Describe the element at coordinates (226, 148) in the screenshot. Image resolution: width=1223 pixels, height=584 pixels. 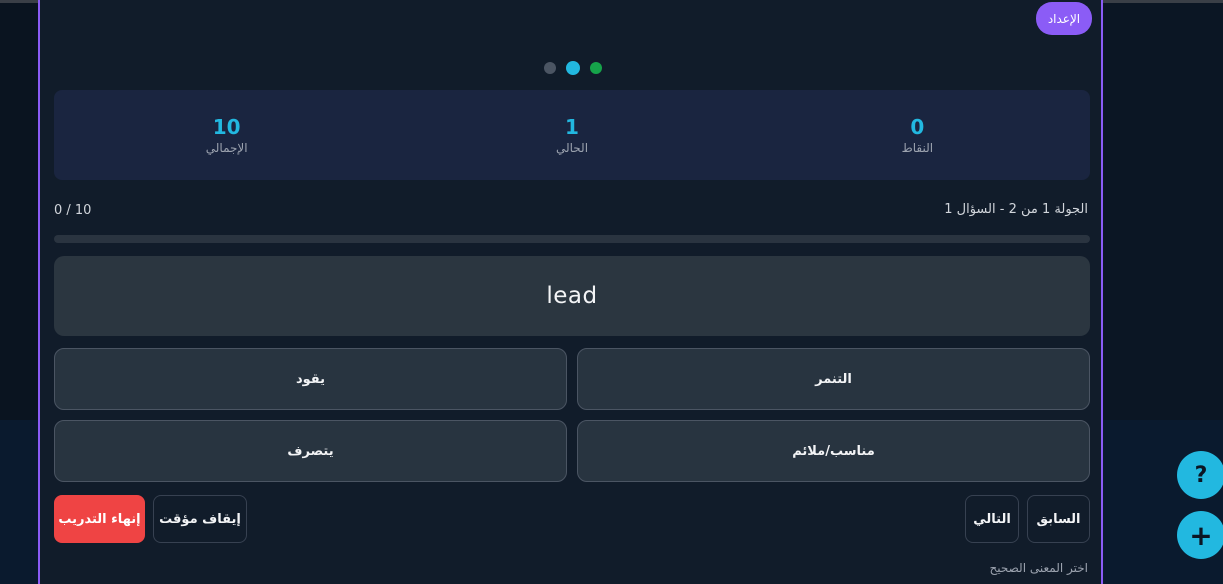
I see `total-label: الإجمالي` at that location.